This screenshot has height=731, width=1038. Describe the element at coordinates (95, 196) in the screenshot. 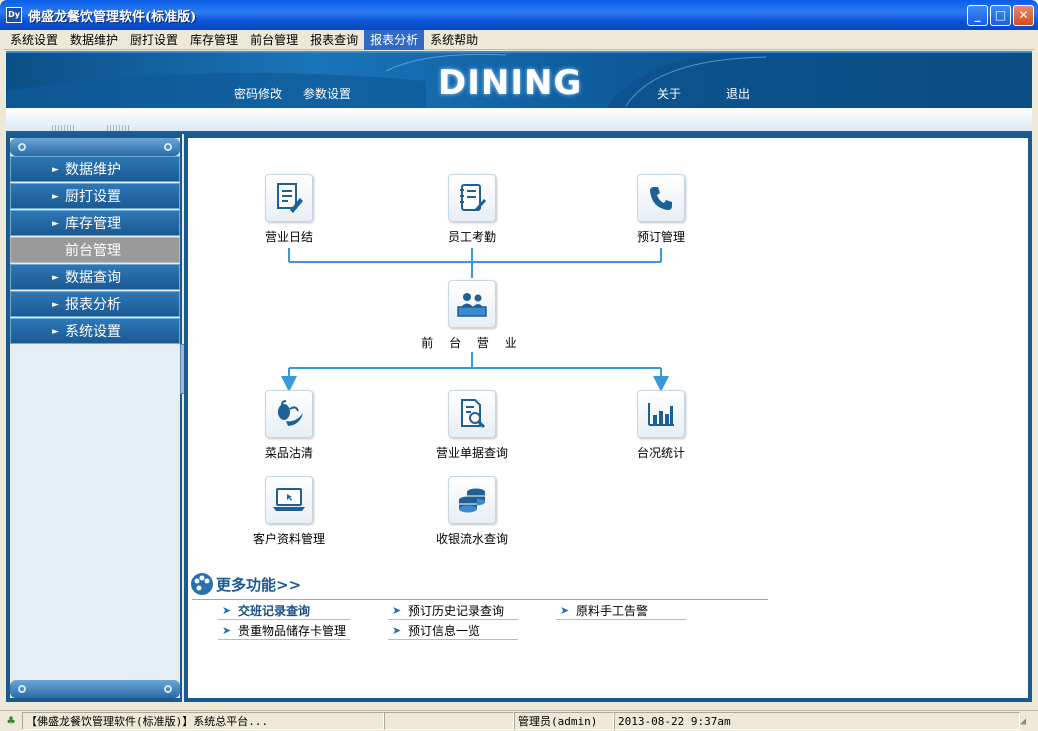

I see `sidebar-item-kitchen-print: ► 厨打设置` at that location.